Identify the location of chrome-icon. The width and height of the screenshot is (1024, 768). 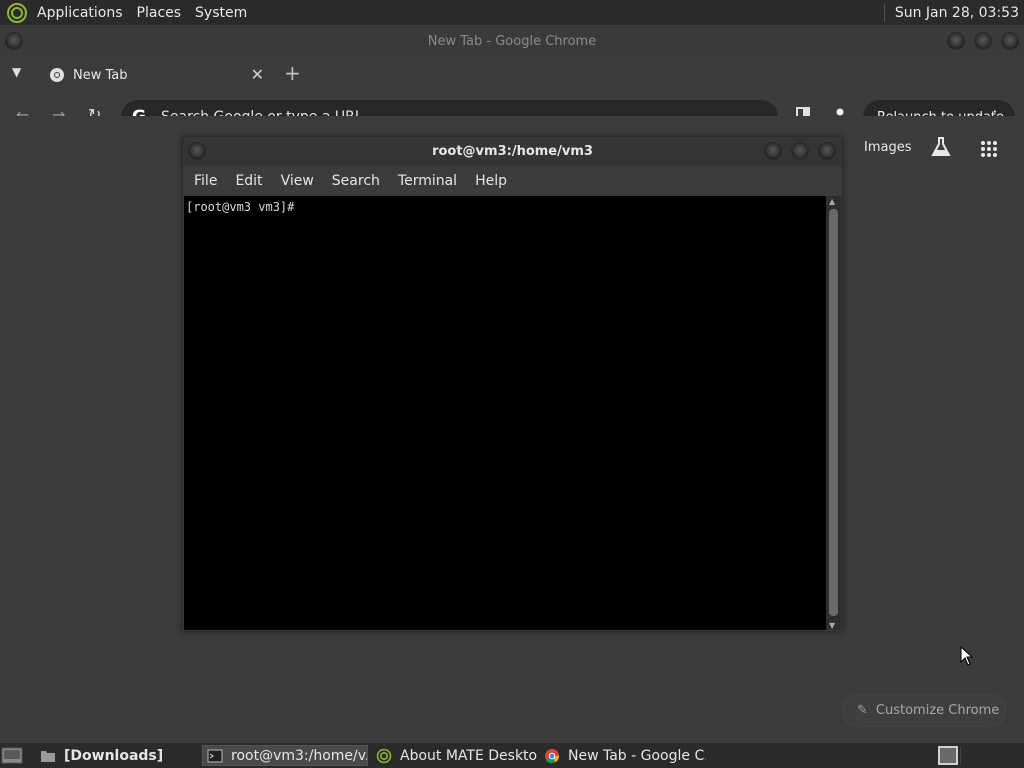
(552, 755).